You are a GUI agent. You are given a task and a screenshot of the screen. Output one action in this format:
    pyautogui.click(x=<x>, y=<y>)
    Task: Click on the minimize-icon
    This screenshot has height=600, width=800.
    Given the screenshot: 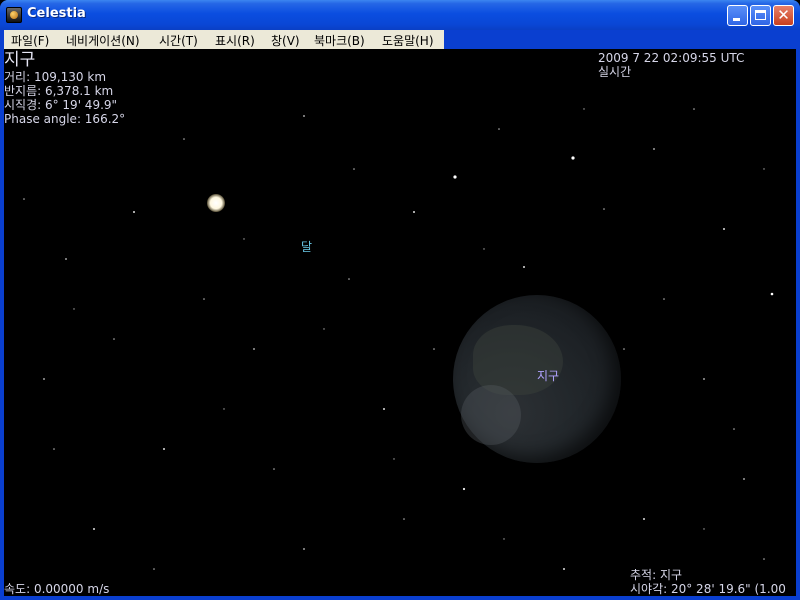 What is the action you would take?
    pyautogui.click(x=736, y=19)
    